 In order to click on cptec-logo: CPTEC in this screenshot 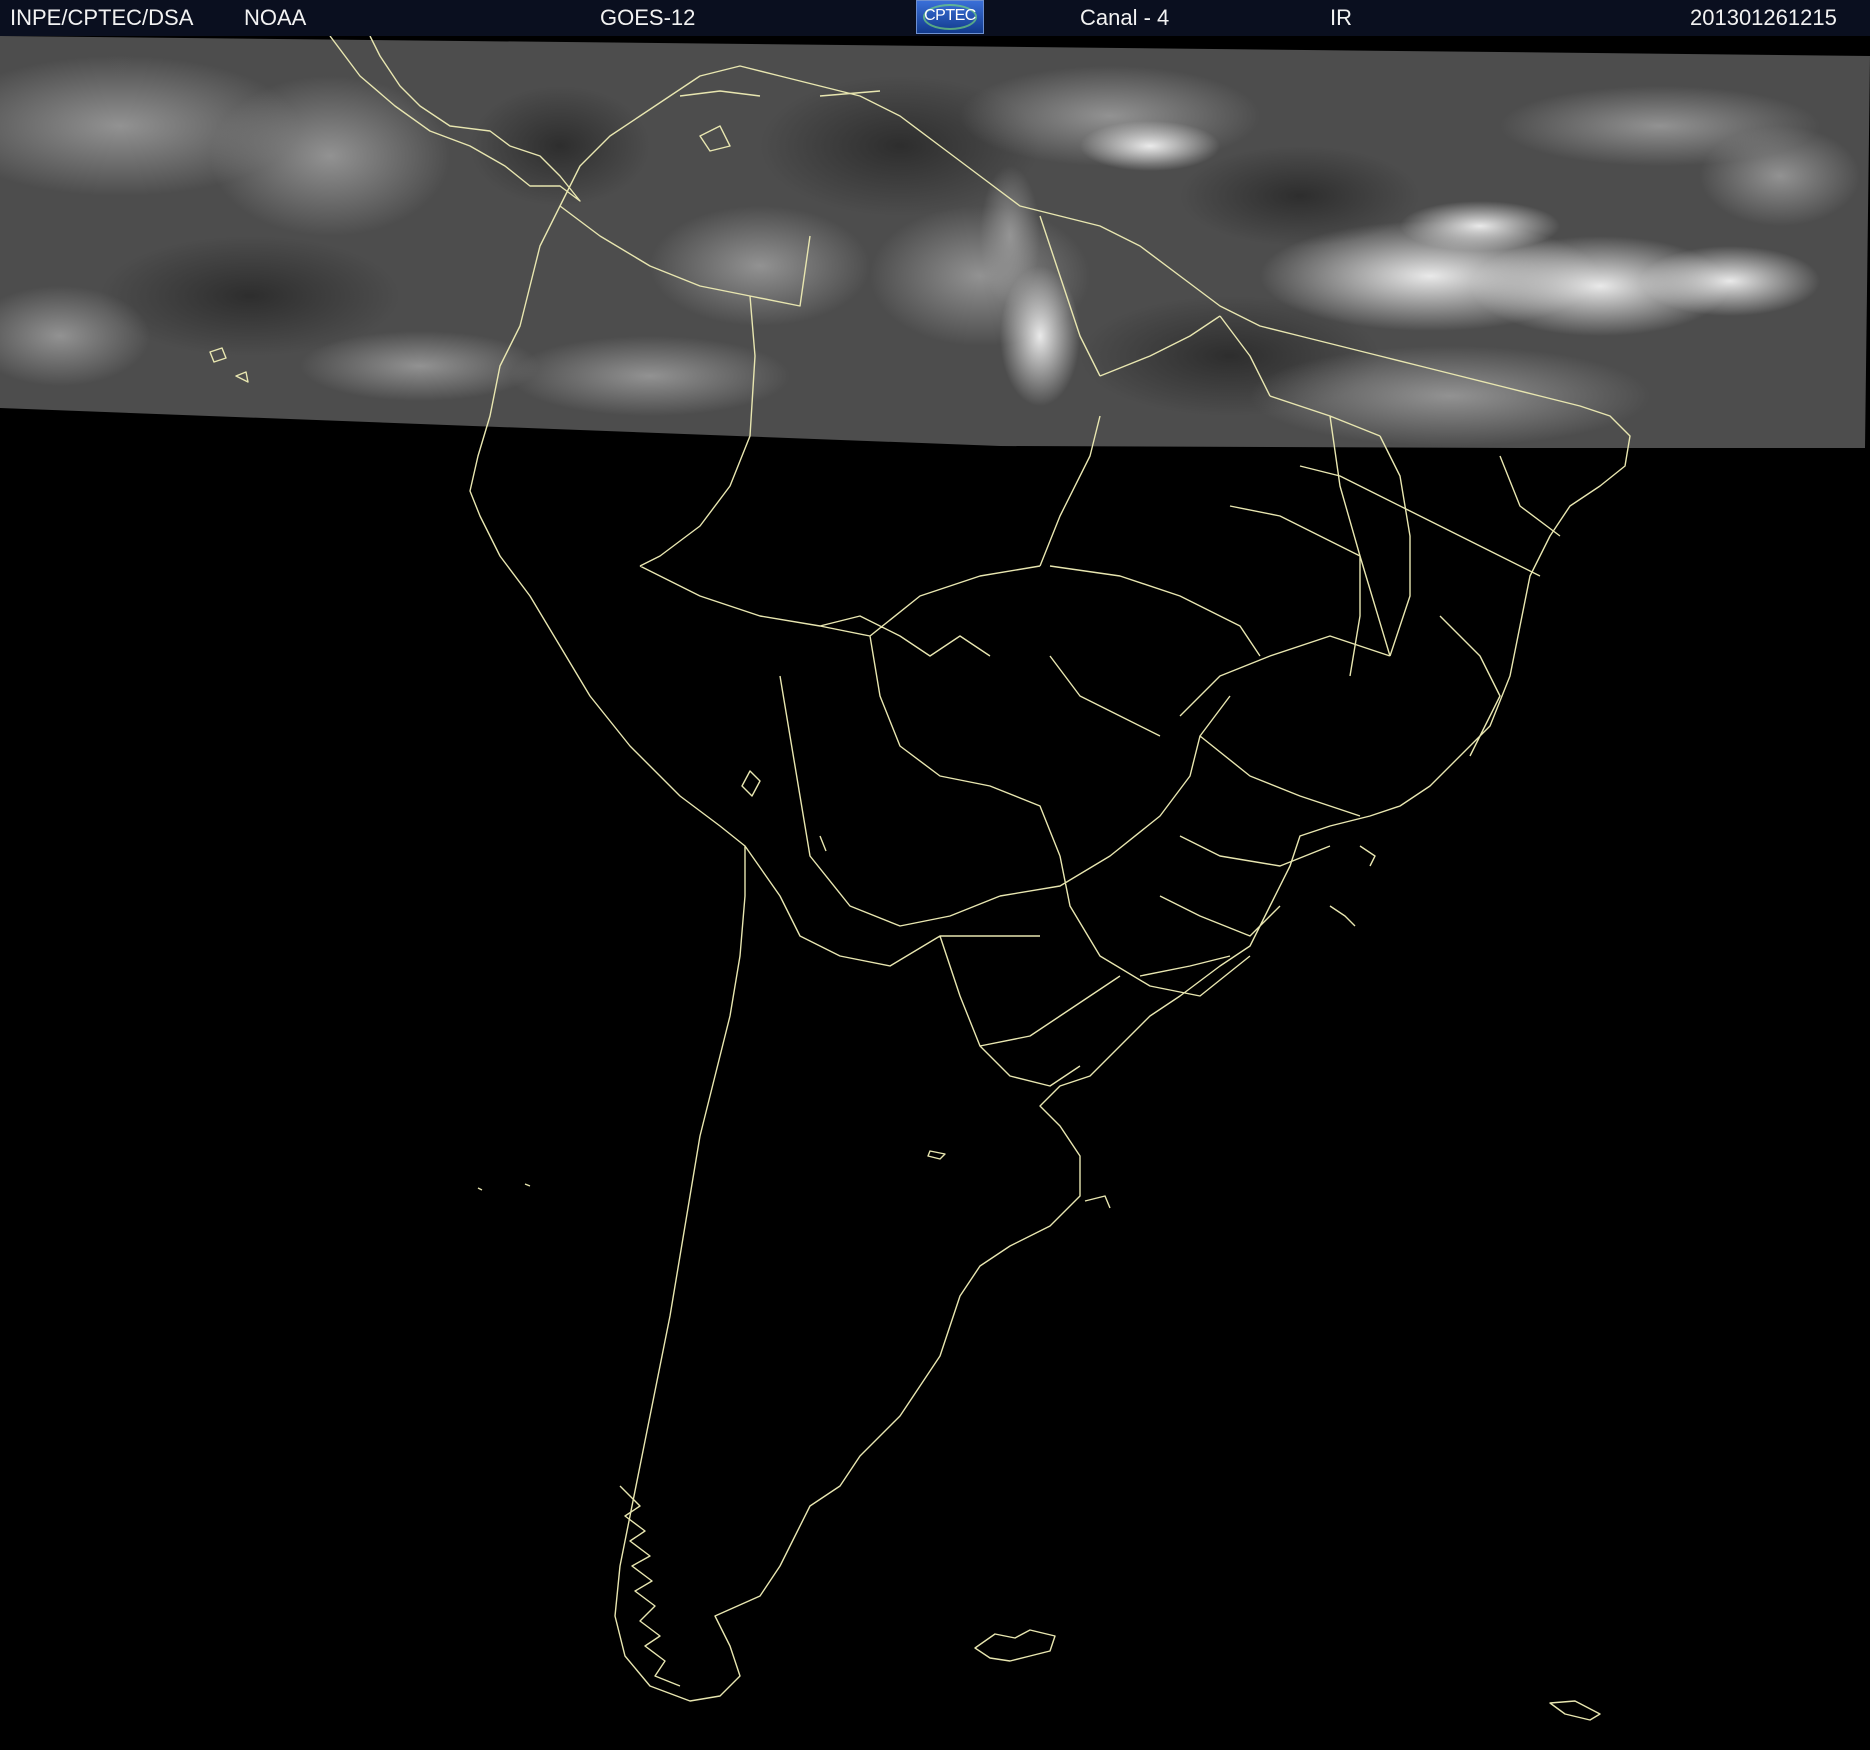, I will do `click(950, 17)`.